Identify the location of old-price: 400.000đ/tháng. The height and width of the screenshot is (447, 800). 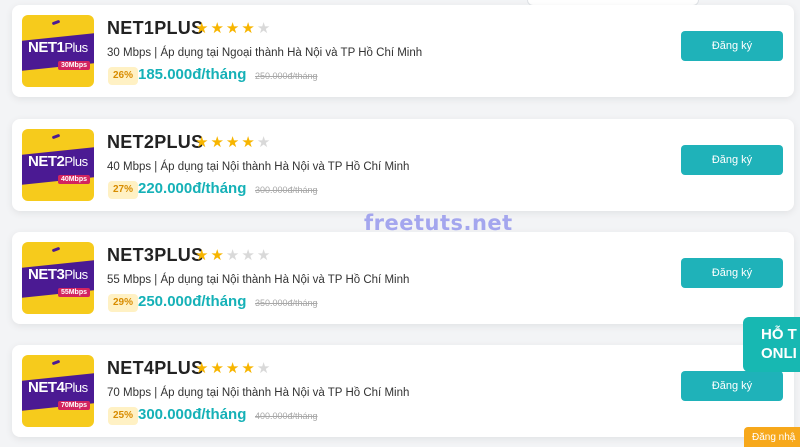
(286, 416).